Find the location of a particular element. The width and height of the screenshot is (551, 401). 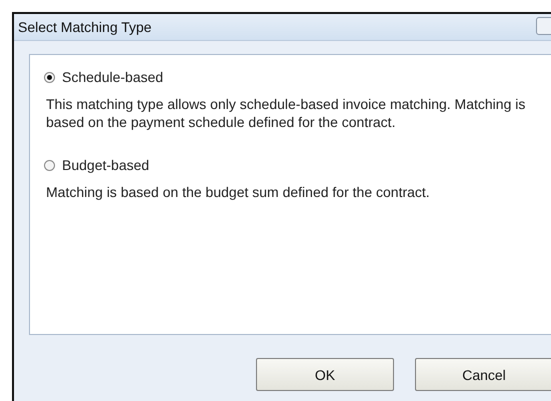

close-button is located at coordinates (543, 26).